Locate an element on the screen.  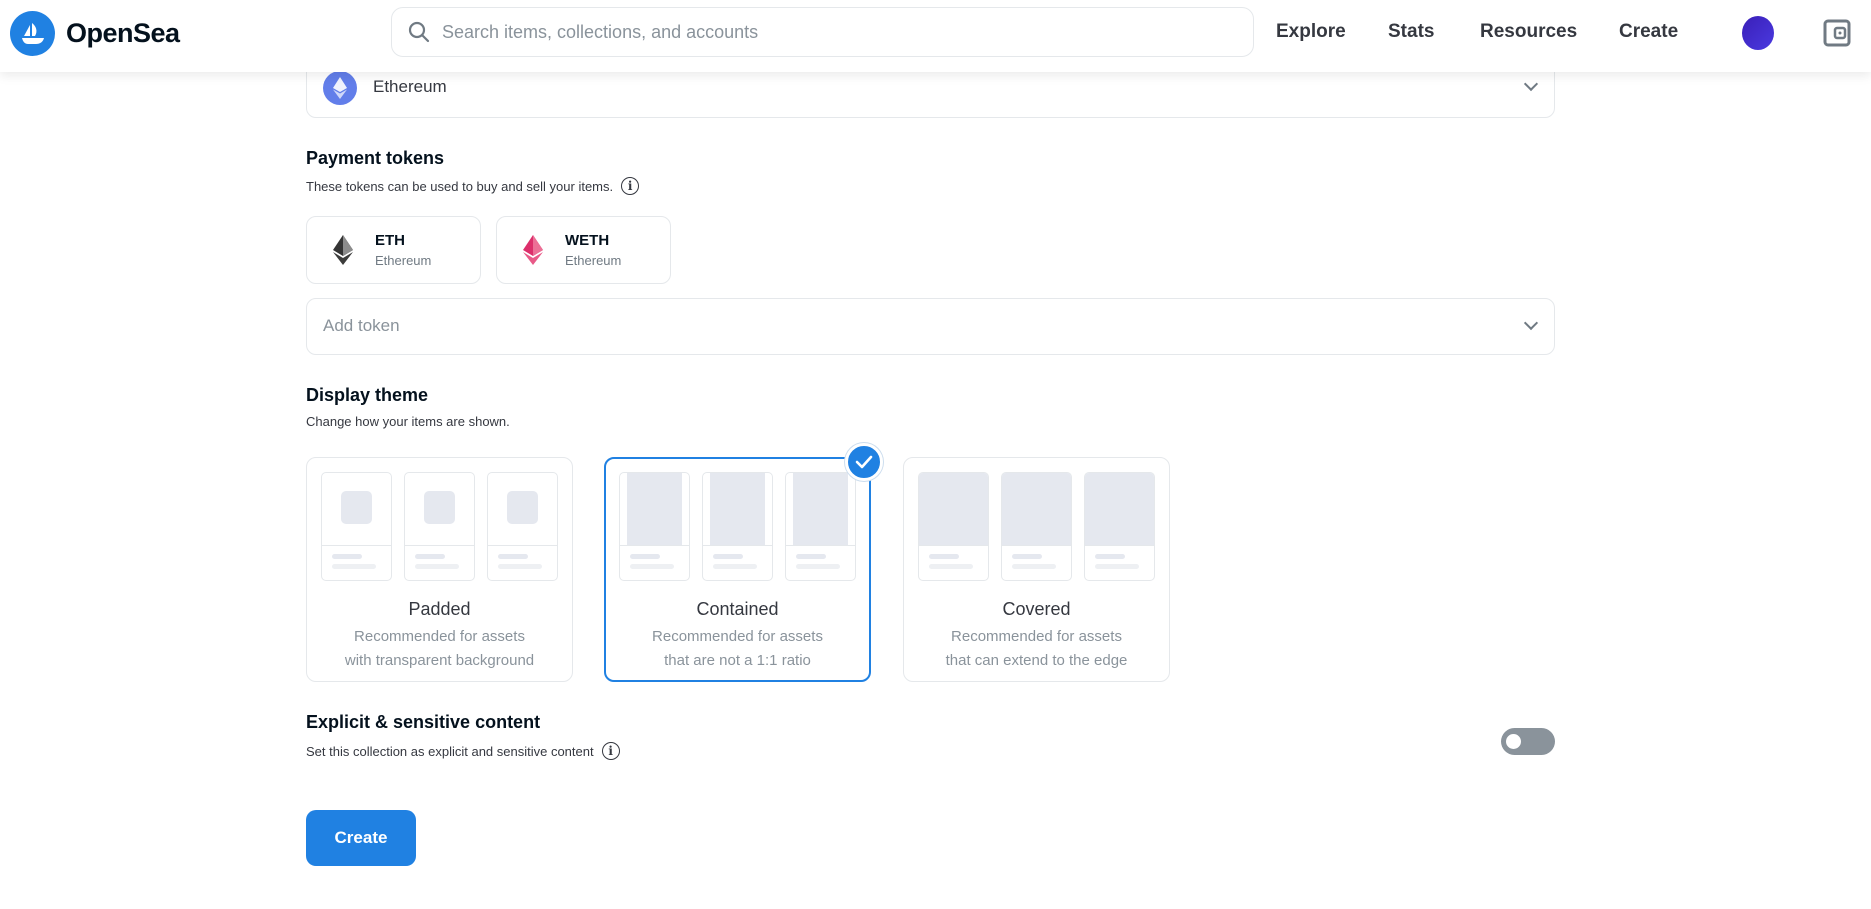
theme-name: Covered is located at coordinates (1036, 609).